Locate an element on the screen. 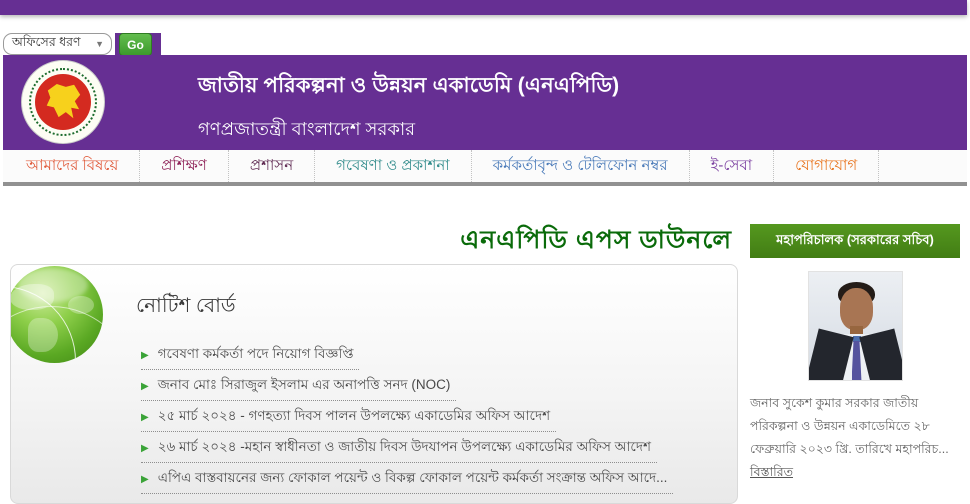 The image size is (970, 504). nav-item-officers-telephone: কর্মকর্তাবৃন্দ ও টেলিফোন নম্বর is located at coordinates (581, 166).